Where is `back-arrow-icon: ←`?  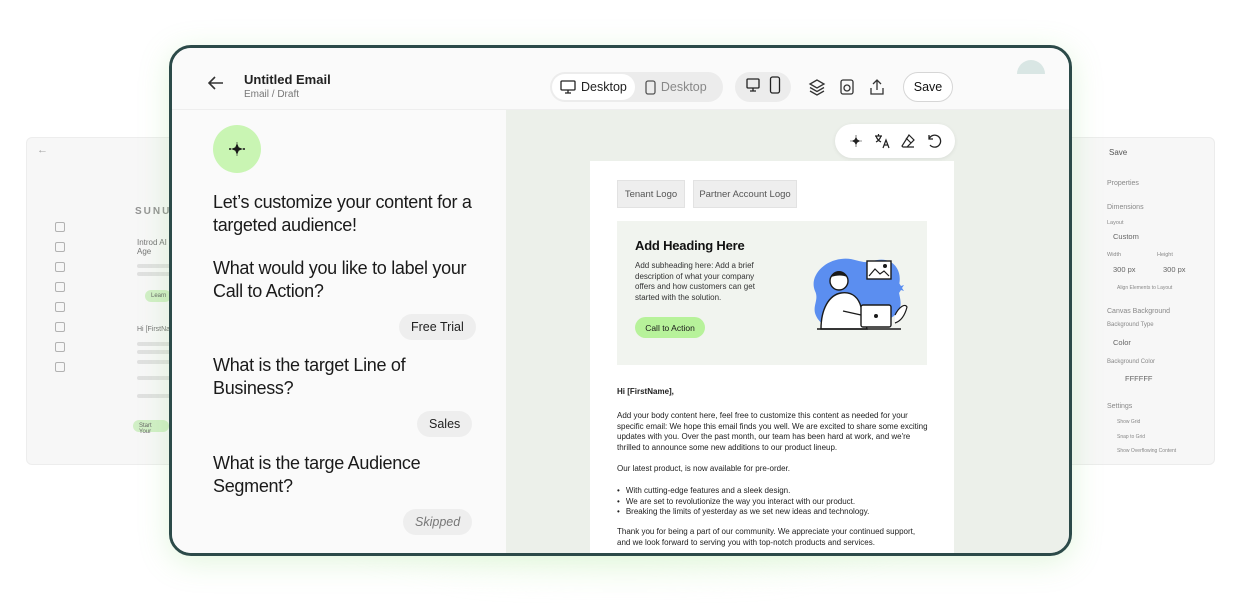 back-arrow-icon: ← is located at coordinates (42, 150).